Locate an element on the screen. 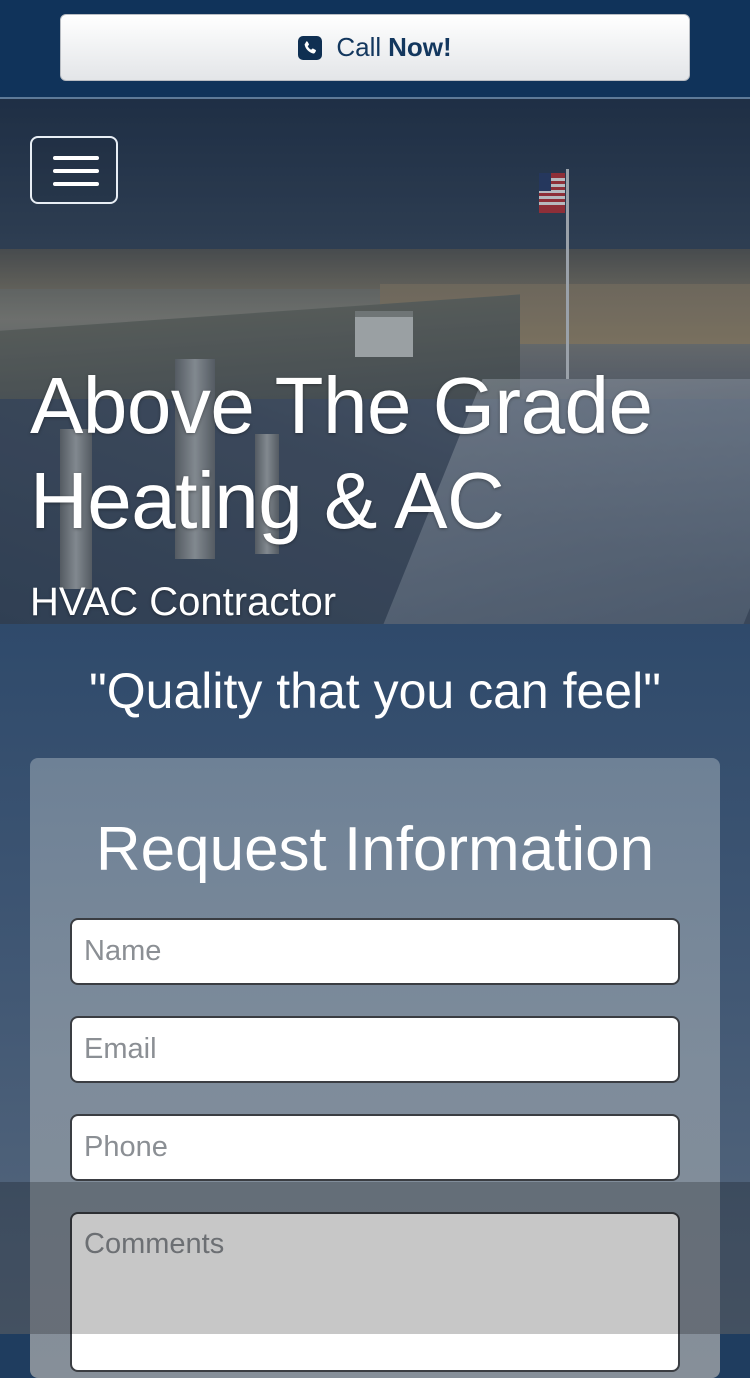 Image resolution: width=750 pixels, height=1378 pixels. call-label-bold: Now! is located at coordinates (420, 47).